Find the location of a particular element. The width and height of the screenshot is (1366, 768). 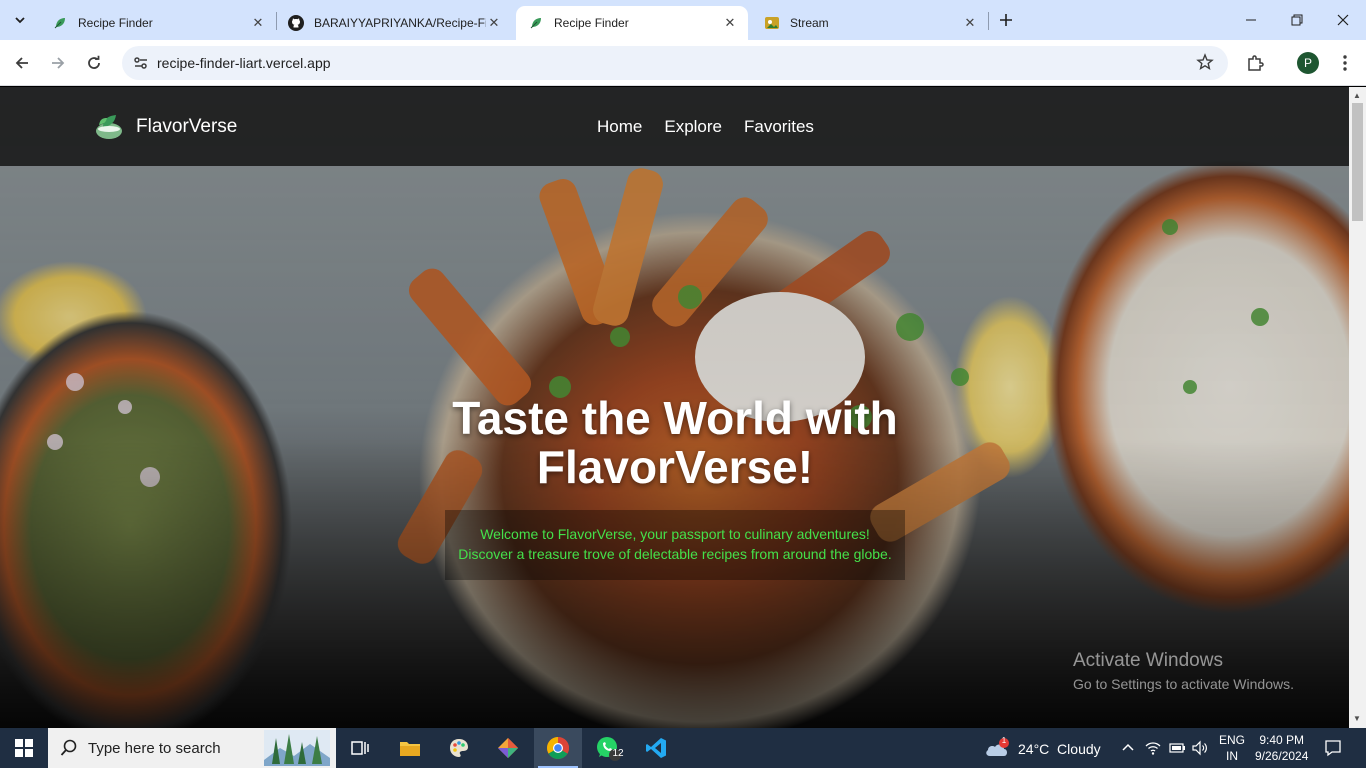

weather-widget: 1 24°C Cloudy is located at coordinates (1042, 748).